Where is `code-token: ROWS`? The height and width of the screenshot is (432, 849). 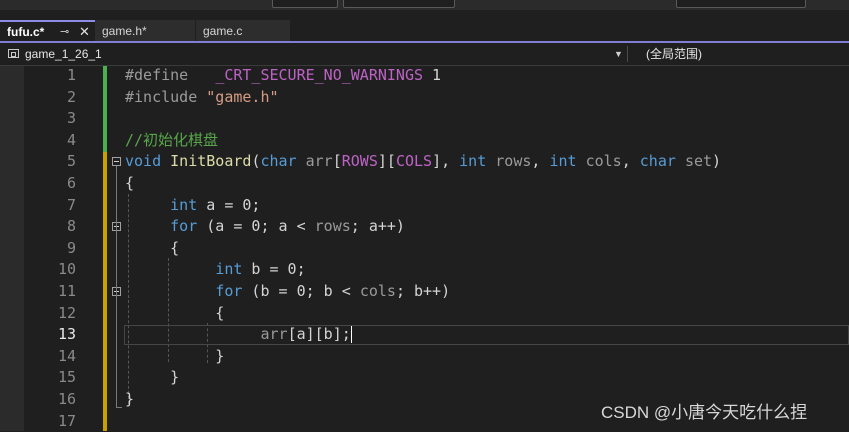 code-token: ROWS is located at coordinates (359, 161).